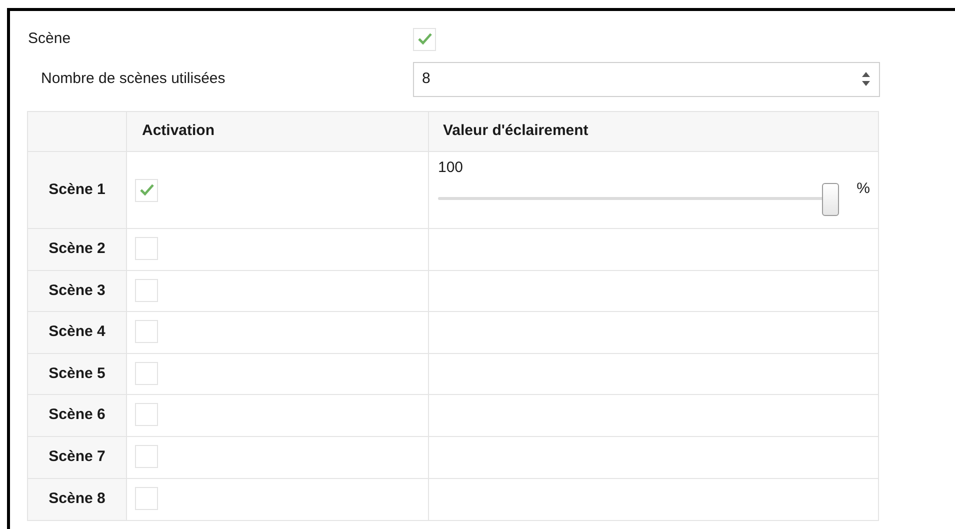 The height and width of the screenshot is (529, 955). Describe the element at coordinates (77, 499) in the screenshot. I see `row-header: Scène 8` at that location.